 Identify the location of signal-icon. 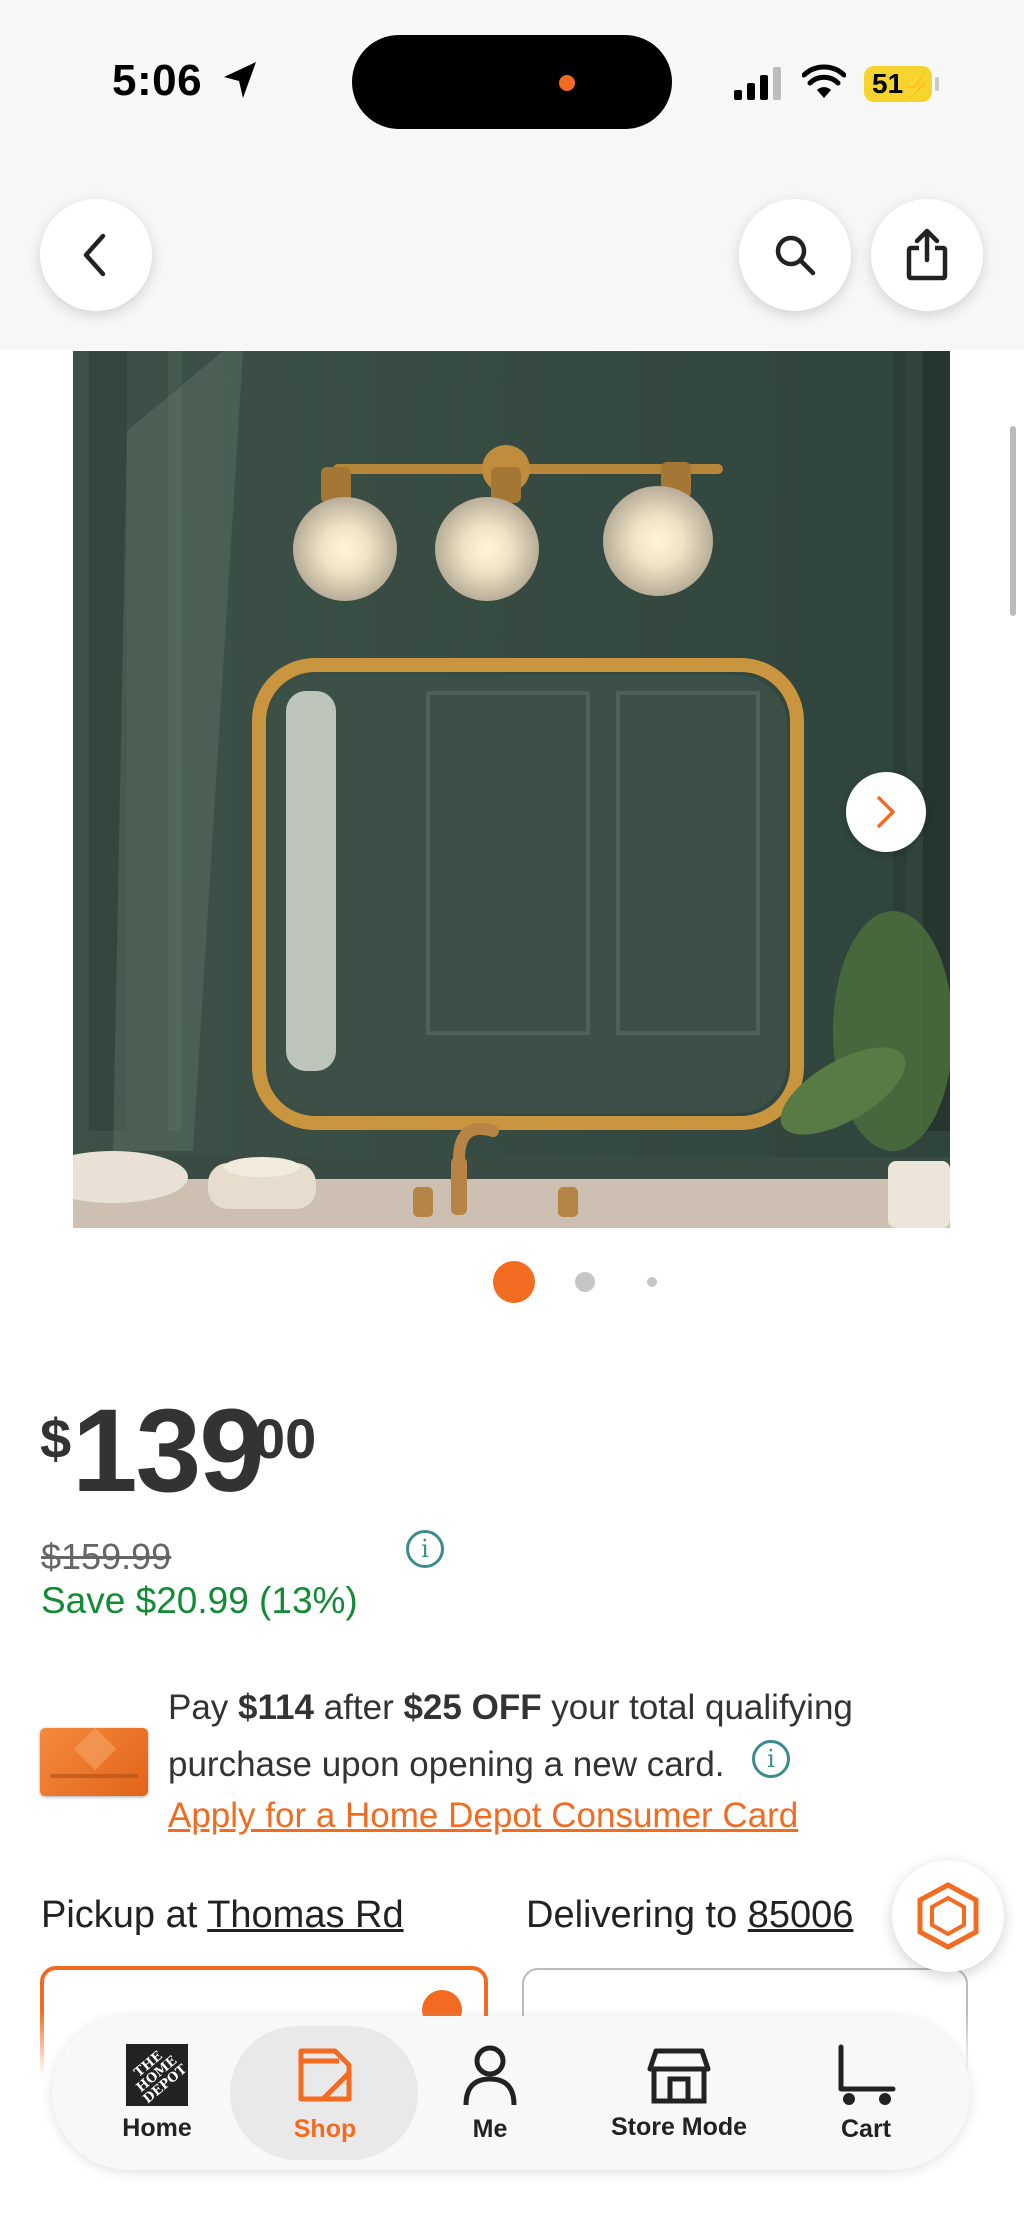
(757, 83).